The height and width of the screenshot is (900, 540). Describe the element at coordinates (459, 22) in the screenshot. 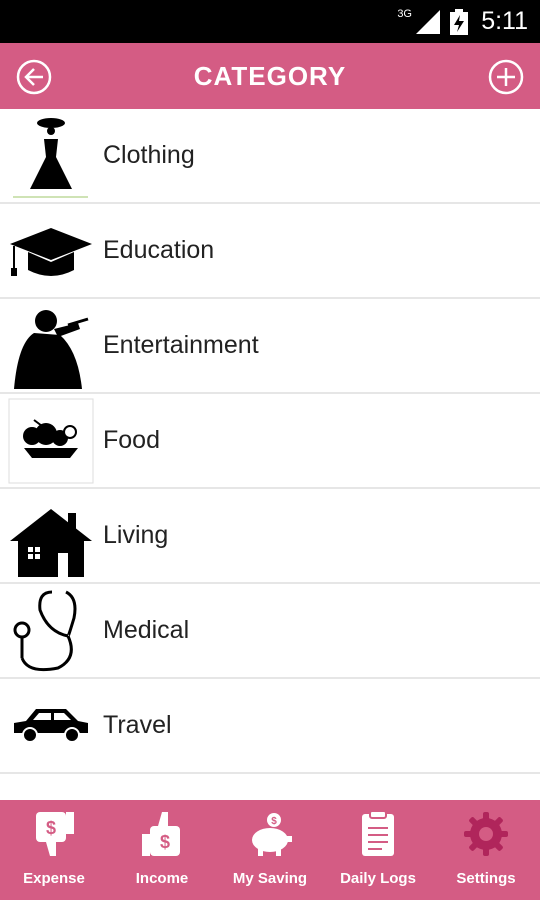

I see `battery-icon` at that location.